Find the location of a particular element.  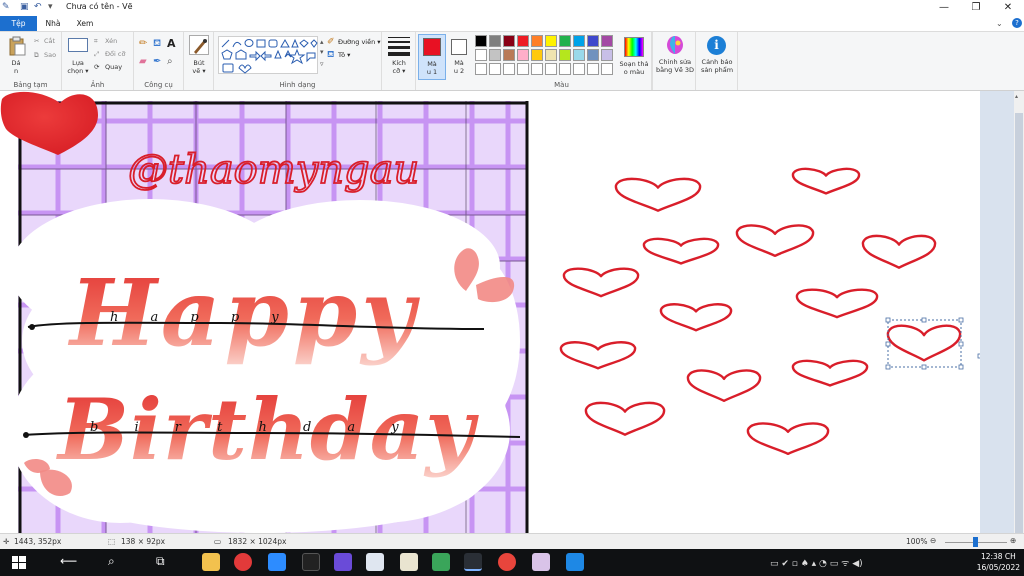

copy-button: Sao is located at coordinates (50, 55).